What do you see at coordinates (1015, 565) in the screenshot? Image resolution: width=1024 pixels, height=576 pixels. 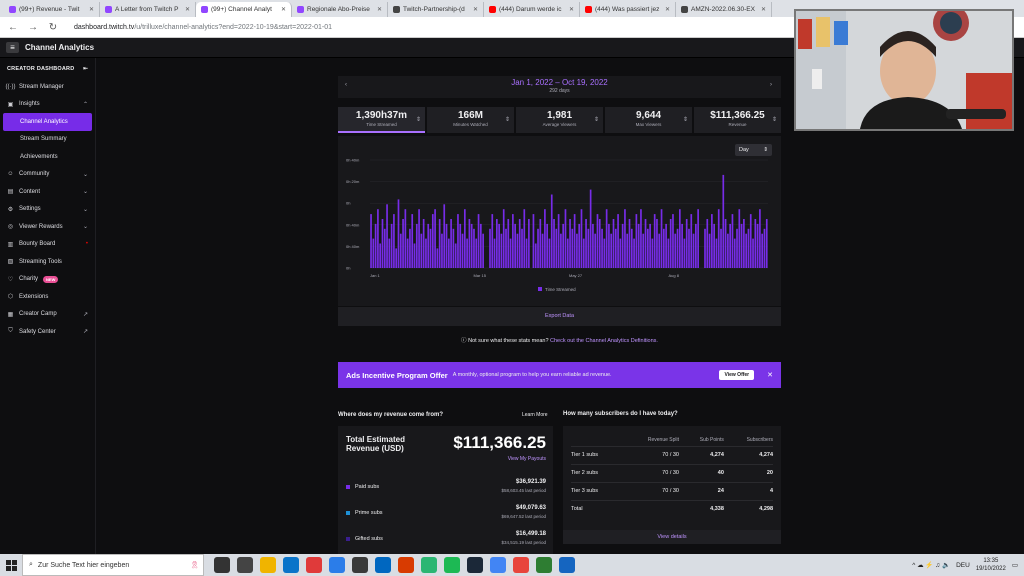 I see `notification-icon: ▭` at bounding box center [1015, 565].